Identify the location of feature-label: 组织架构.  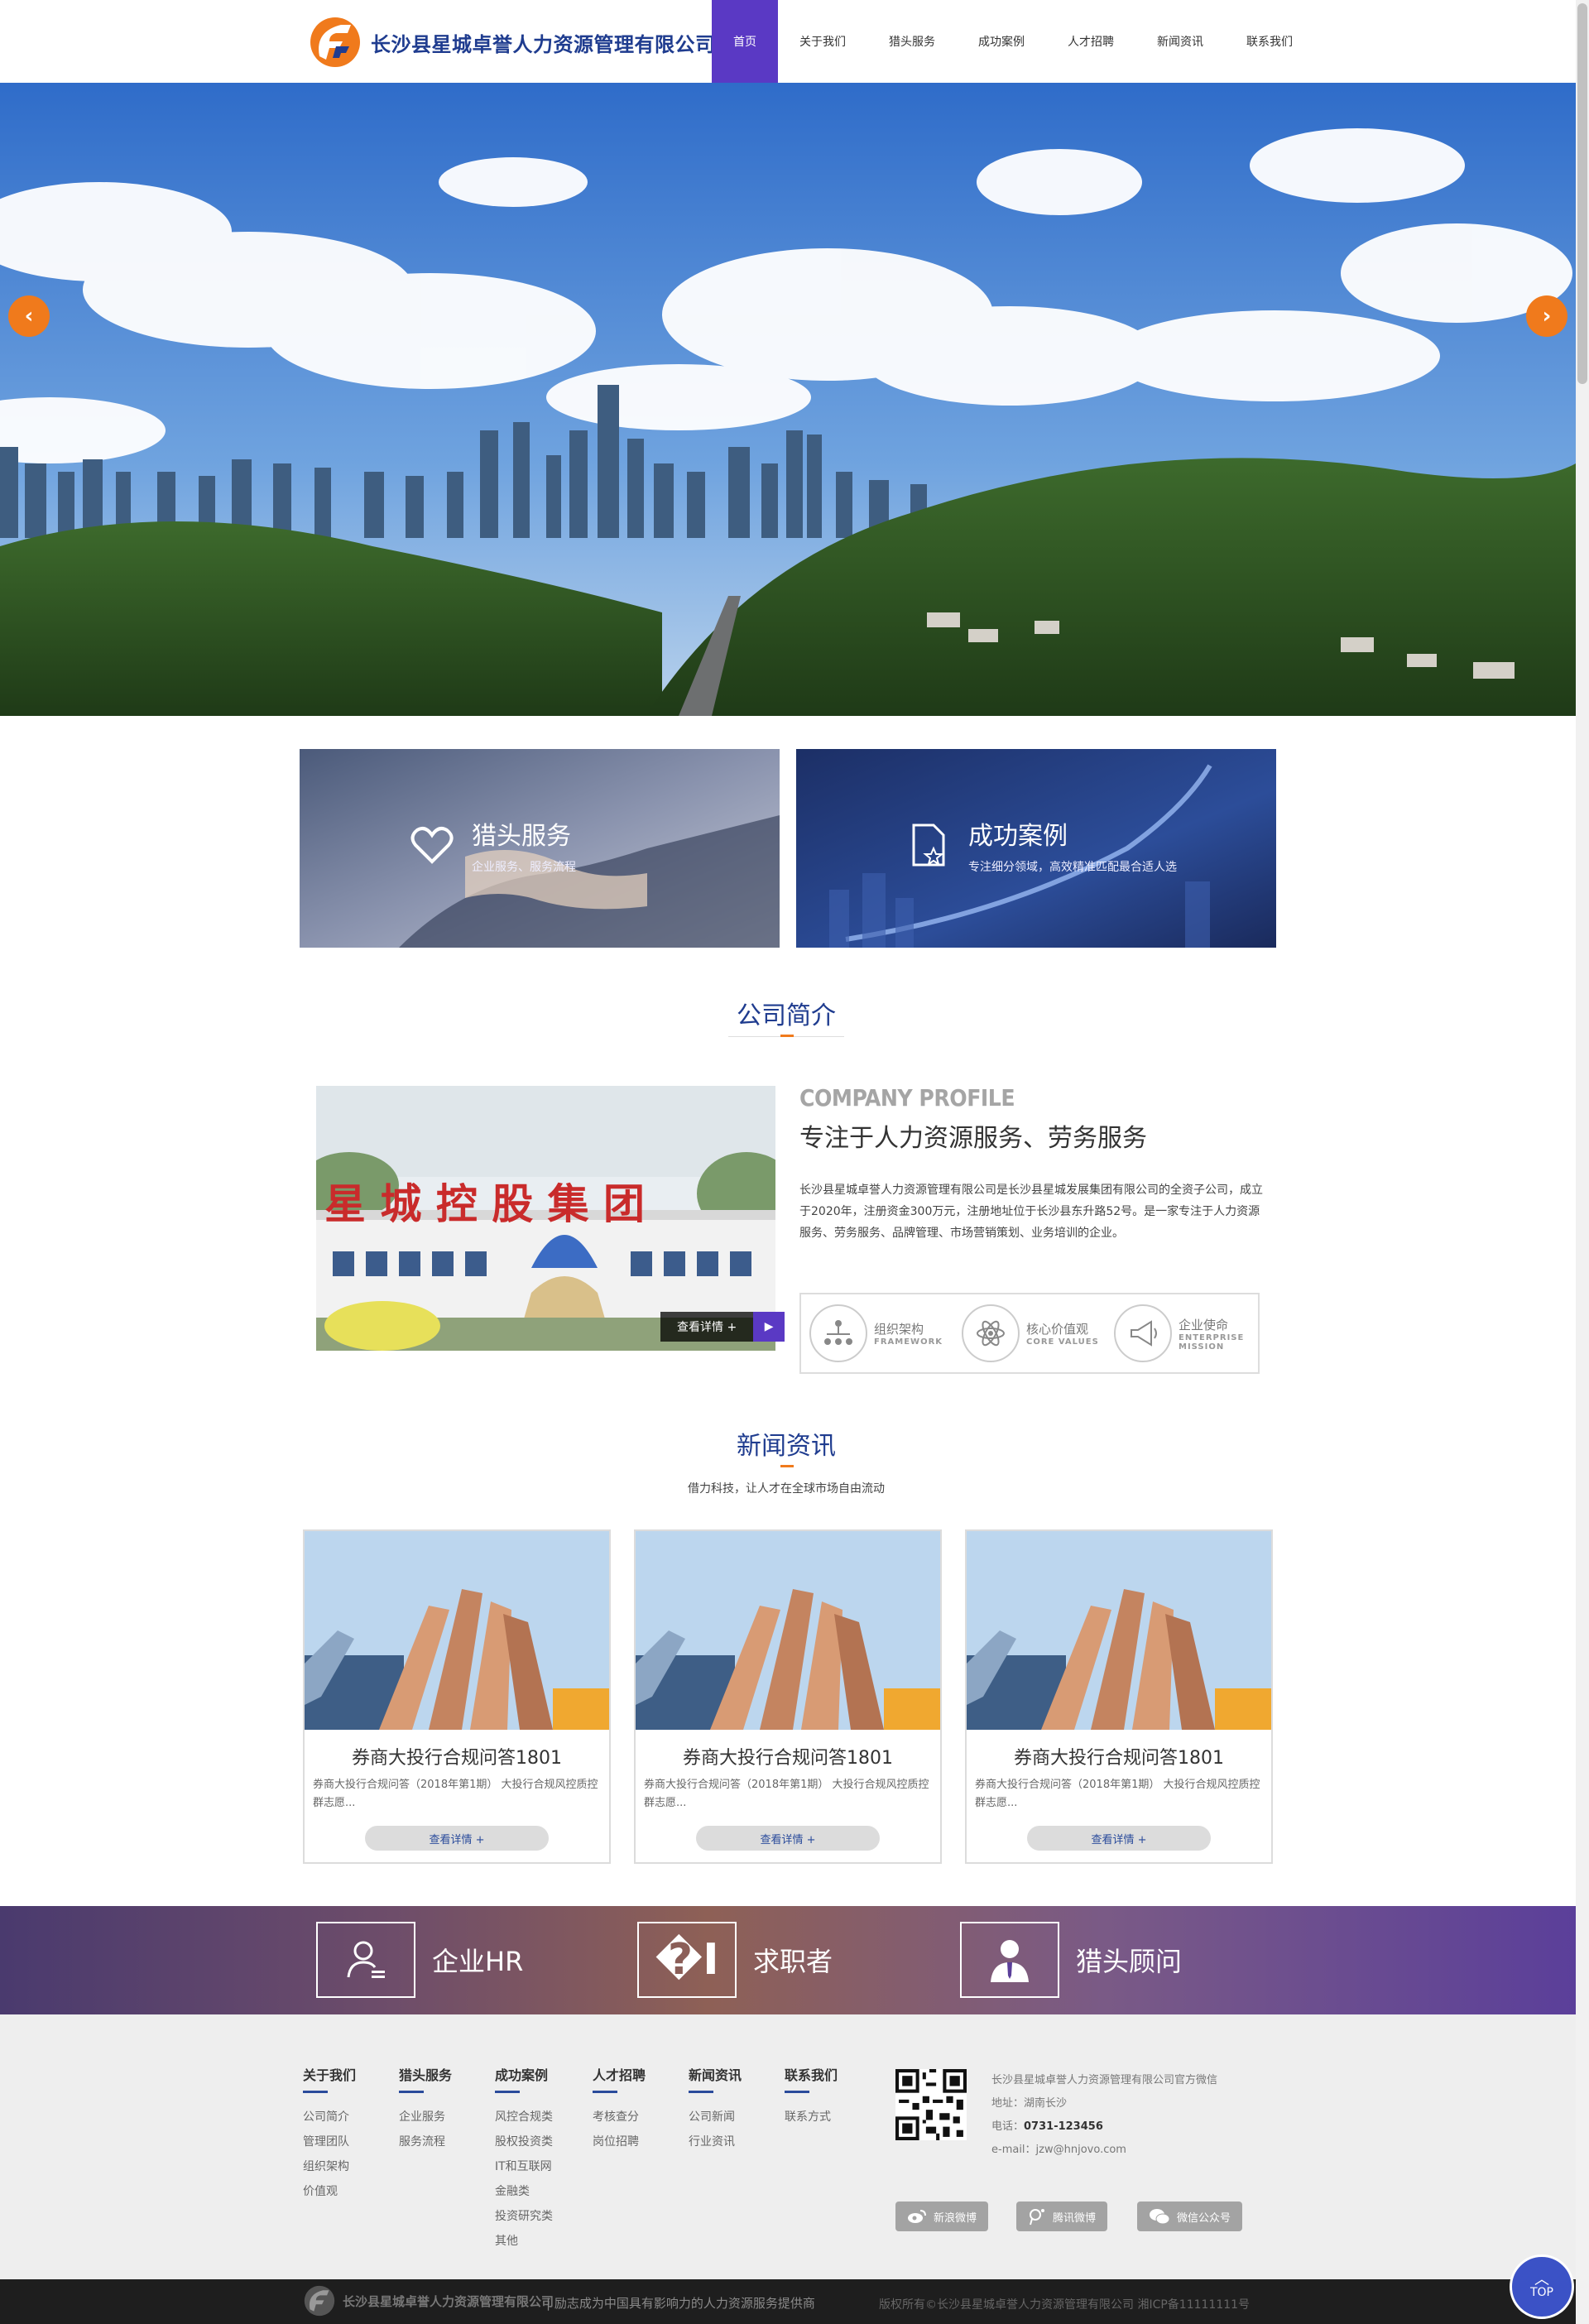
(899, 1329).